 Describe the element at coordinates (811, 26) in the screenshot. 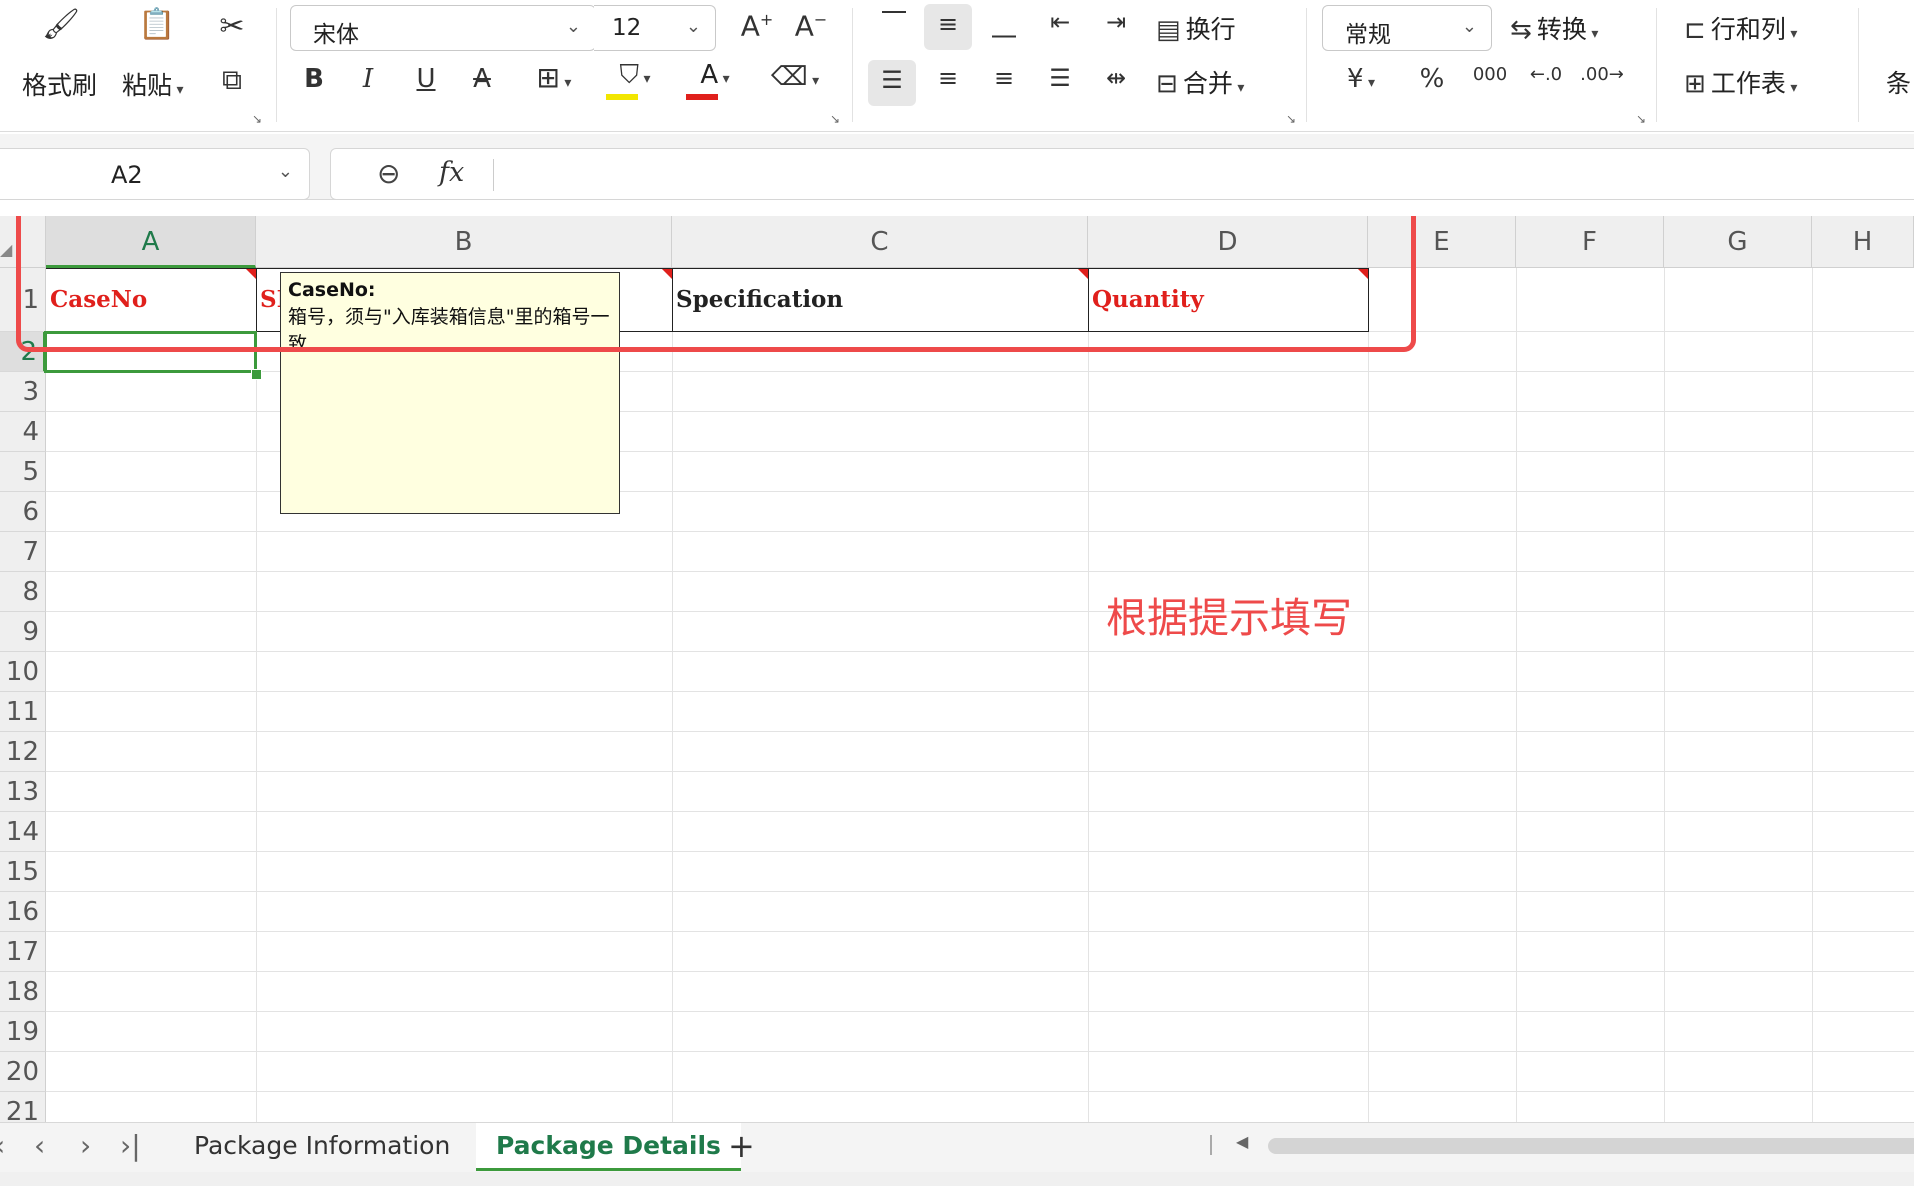

I see `decrease-font-icon: A−` at that location.